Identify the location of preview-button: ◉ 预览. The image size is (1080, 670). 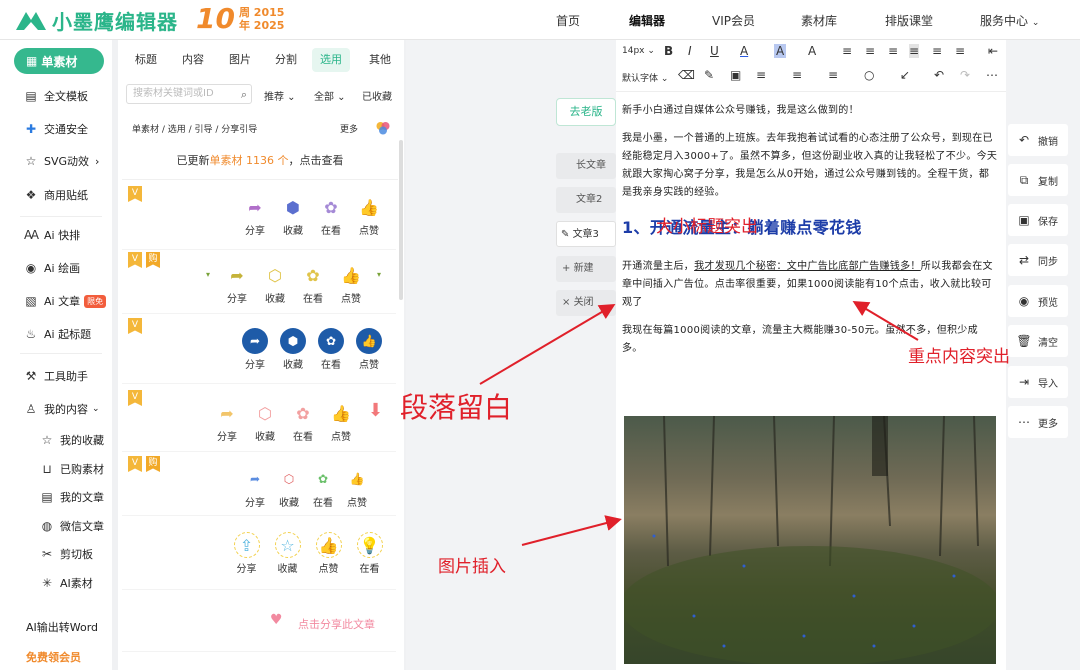
(1038, 301).